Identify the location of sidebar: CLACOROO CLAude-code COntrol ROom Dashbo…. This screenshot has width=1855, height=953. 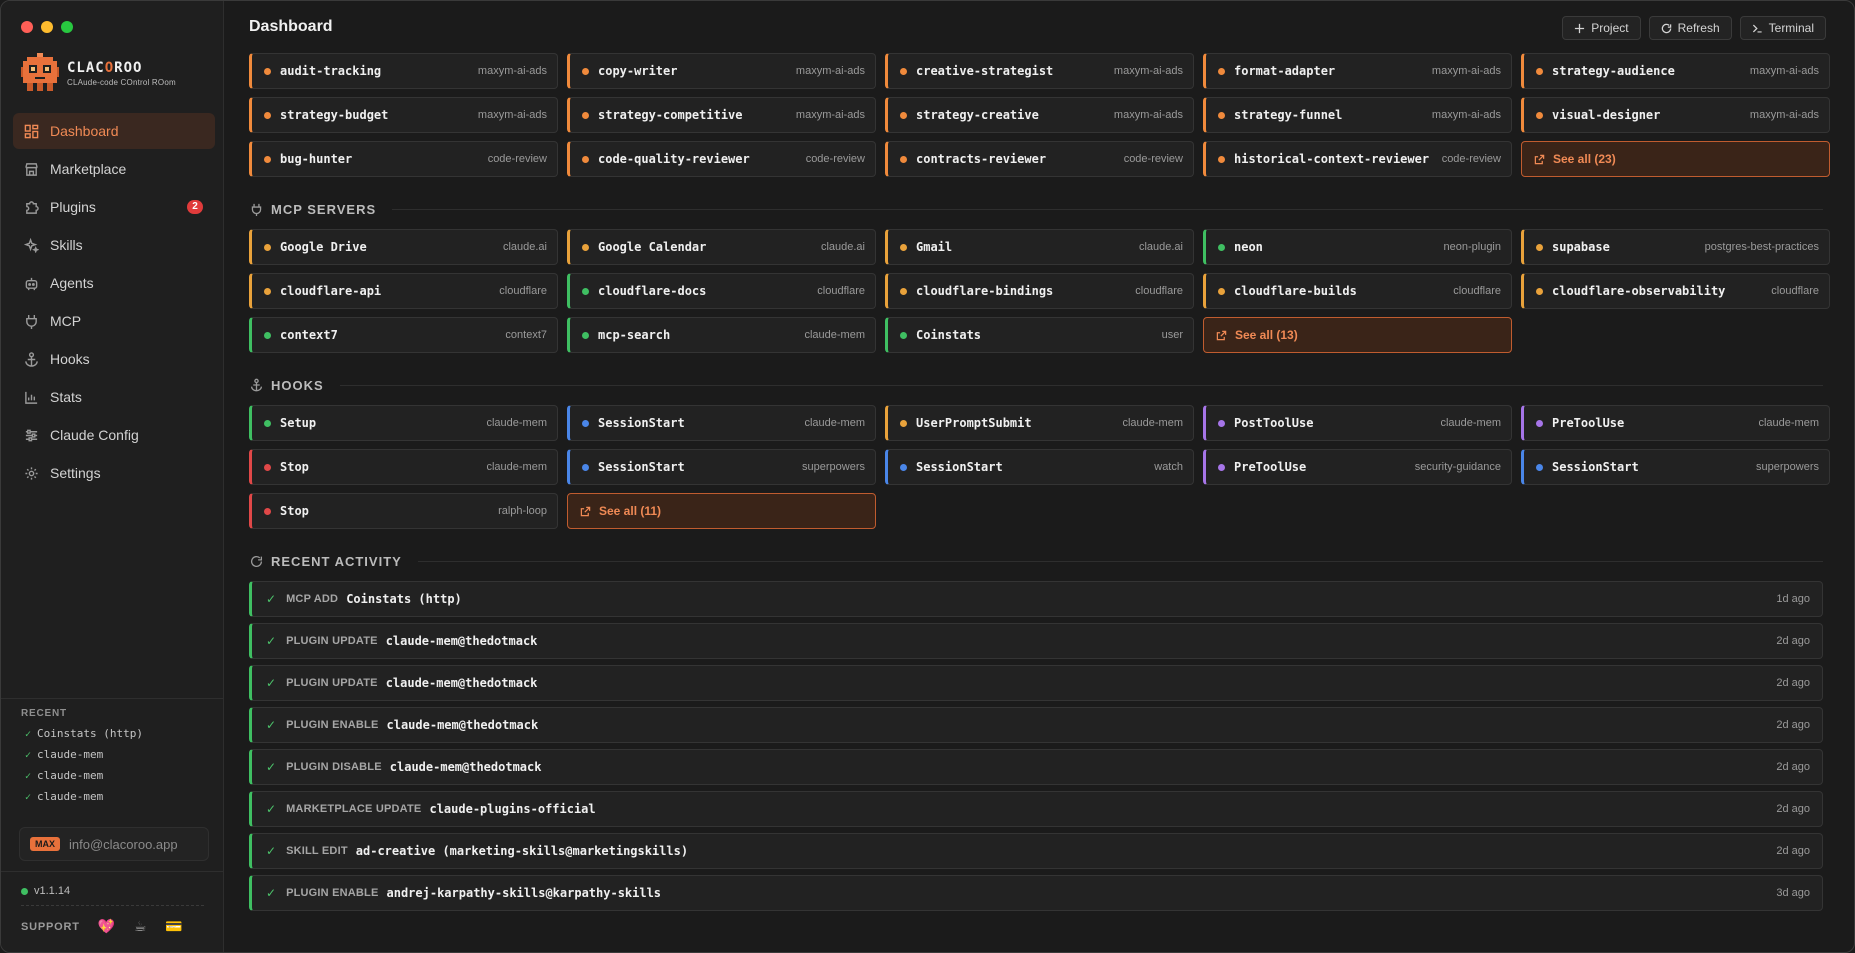
(112, 476).